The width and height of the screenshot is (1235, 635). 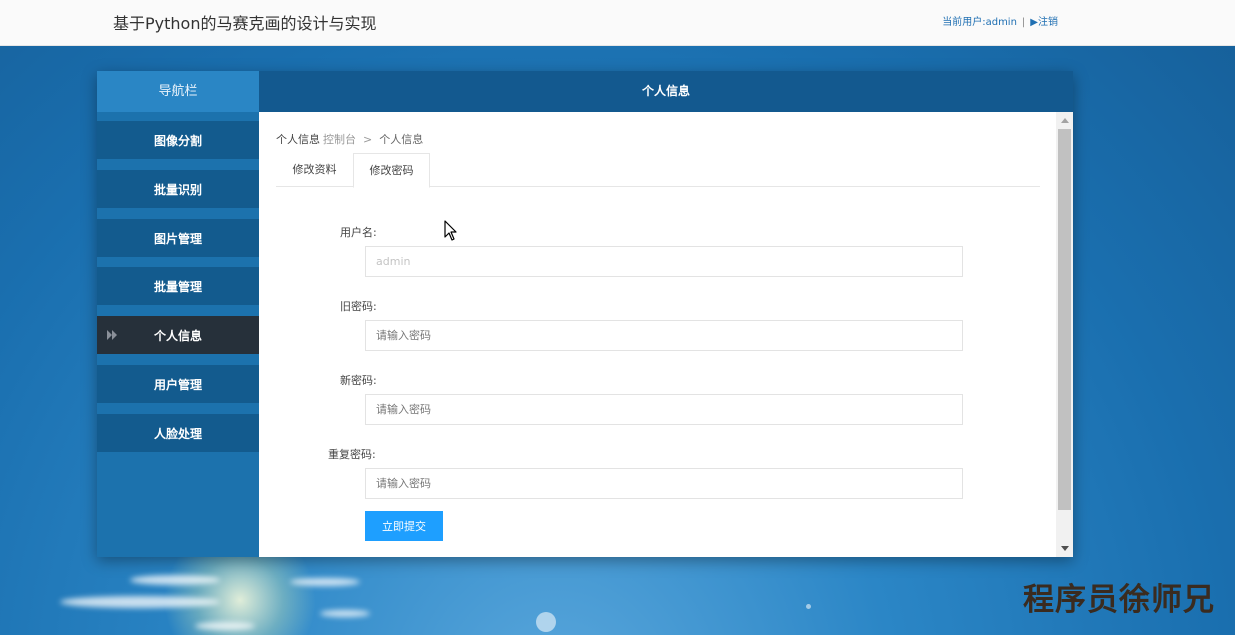 I want to click on sidebar-item-label: 批量识别, so click(x=177, y=189).